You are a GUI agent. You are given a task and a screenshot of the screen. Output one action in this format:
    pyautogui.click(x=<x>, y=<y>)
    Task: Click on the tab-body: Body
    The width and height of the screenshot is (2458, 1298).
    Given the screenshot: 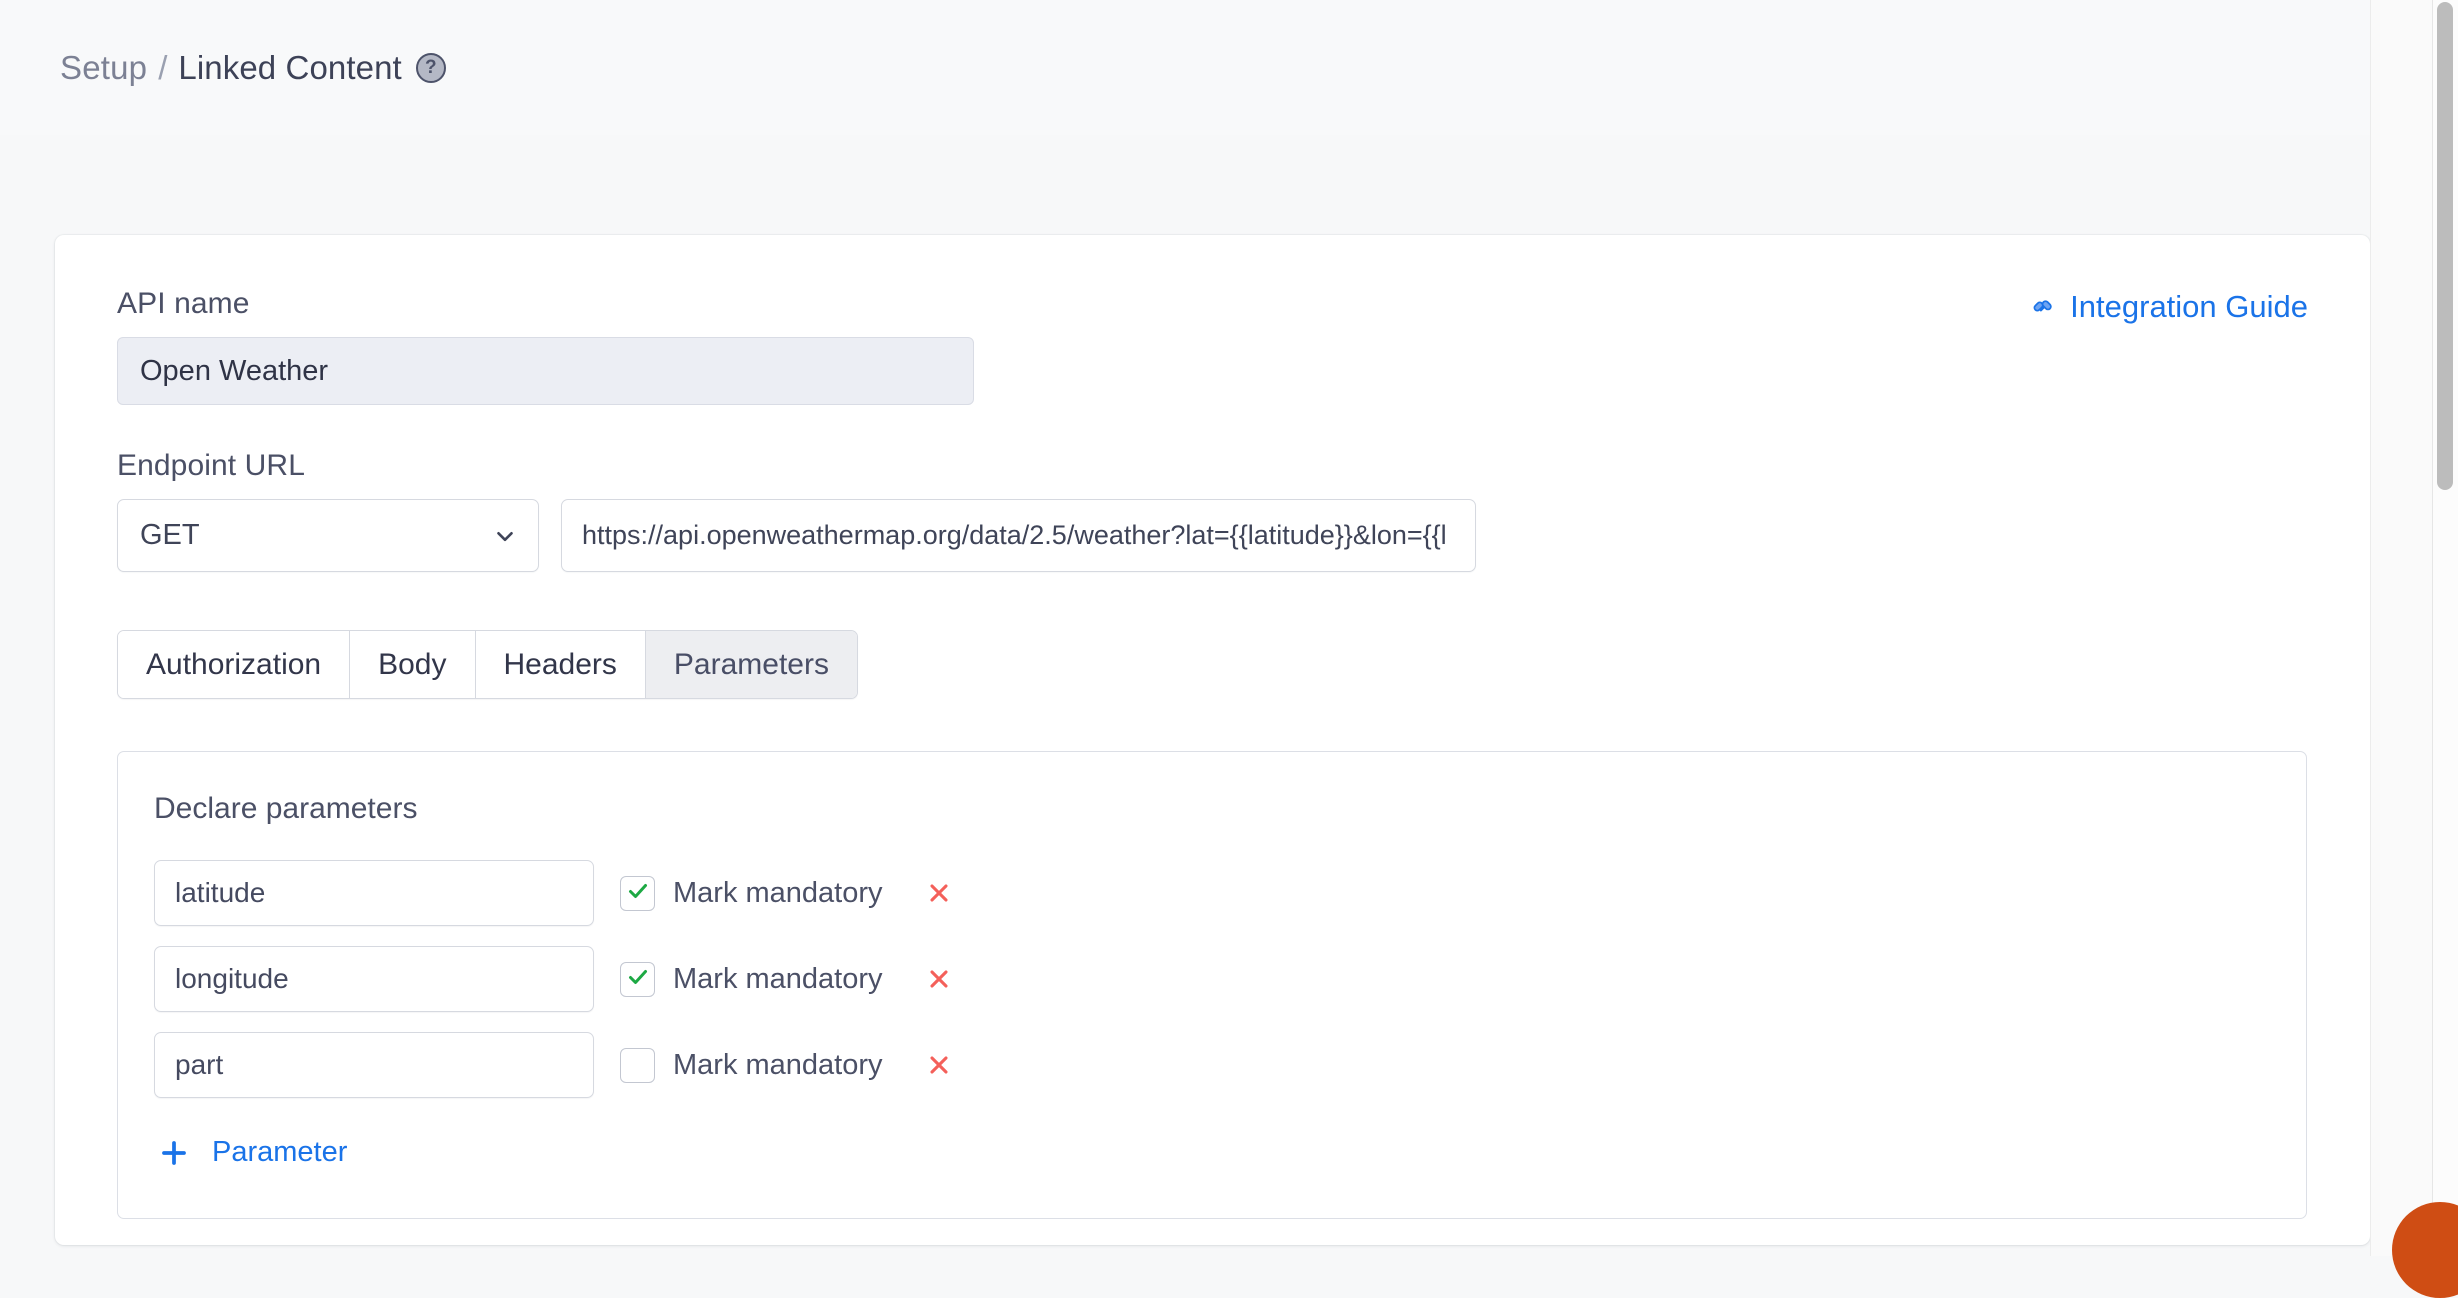 What is the action you would take?
    pyautogui.click(x=413, y=664)
    